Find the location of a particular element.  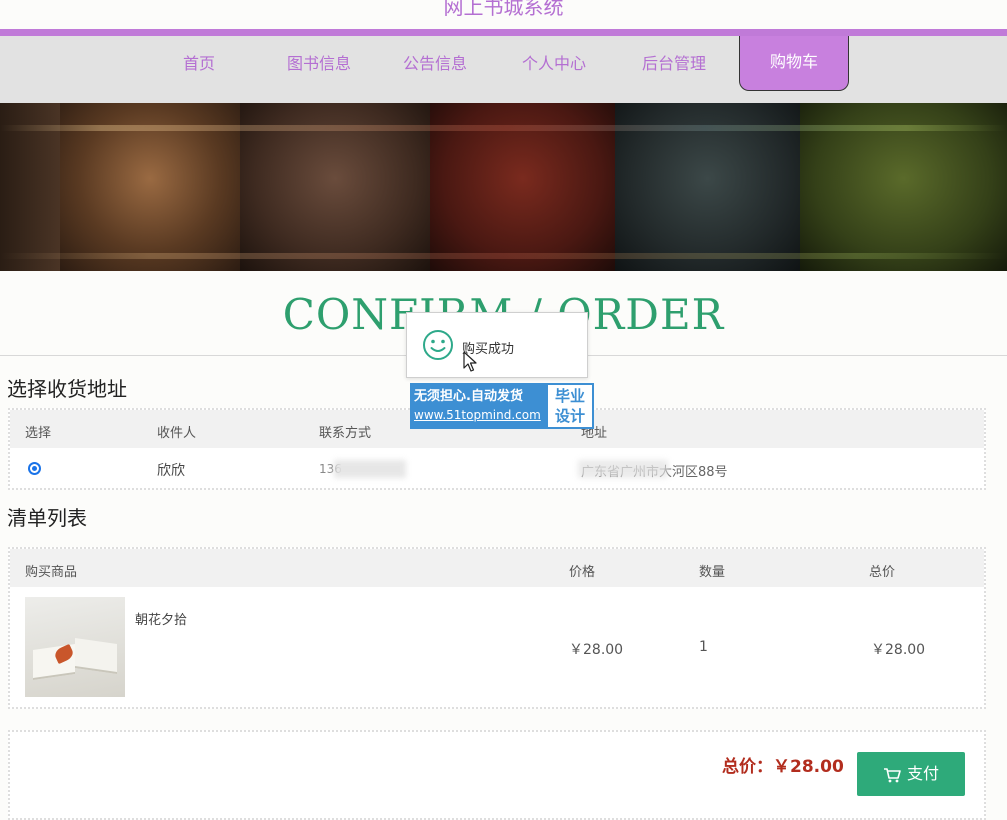

address-radio is located at coordinates (34, 468).